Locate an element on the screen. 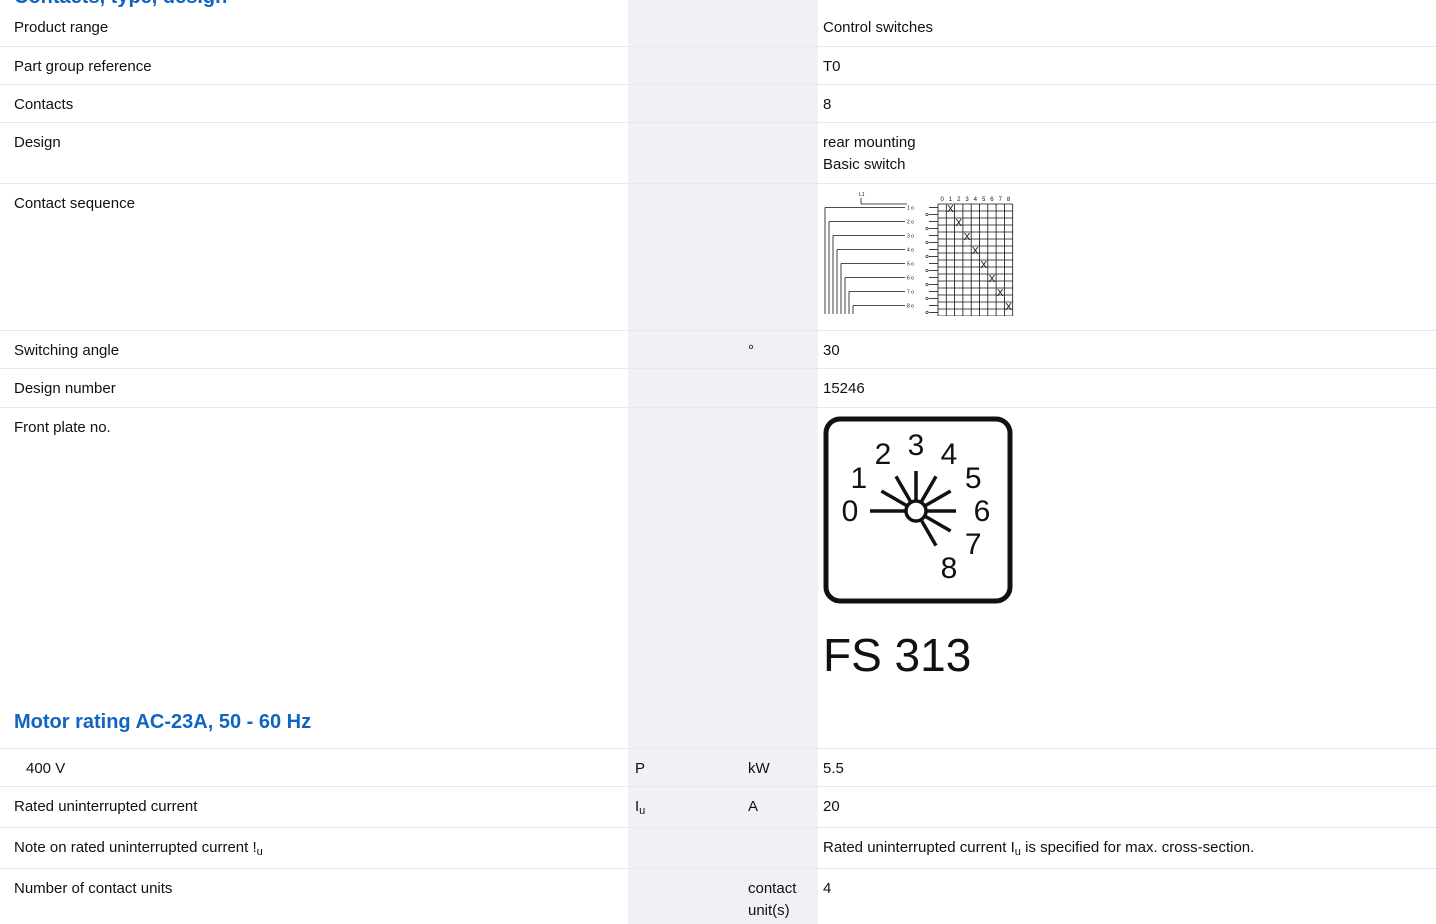 This screenshot has width=1436, height=924. motor-section-header: Motor rating AC-23A, 50 - 60 Hz is located at coordinates (718, 725).